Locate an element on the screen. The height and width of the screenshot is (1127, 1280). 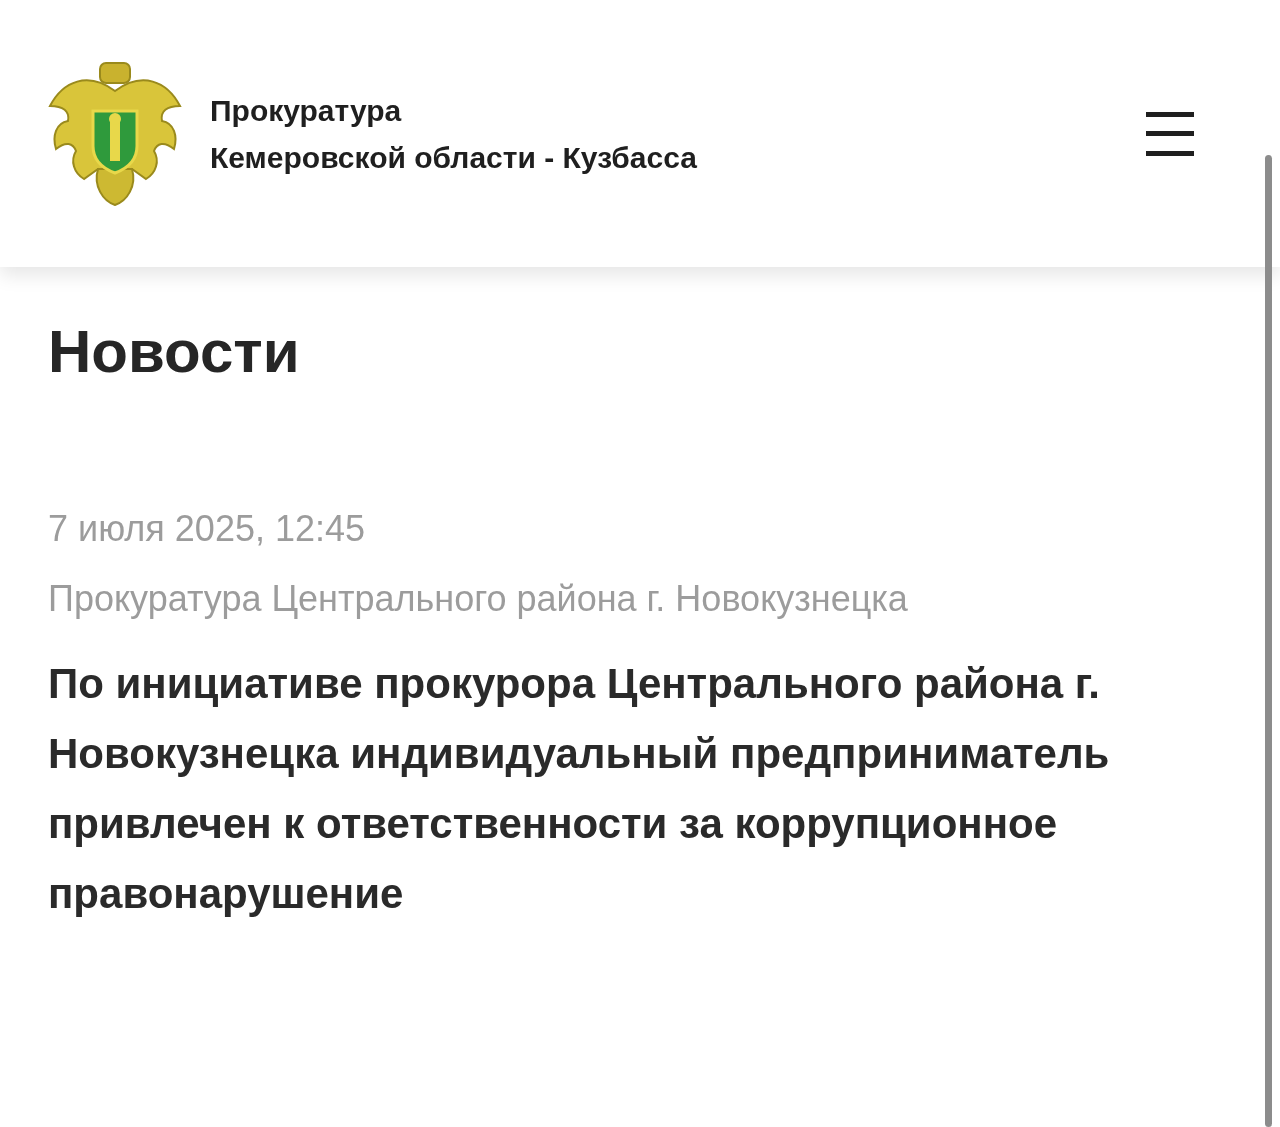
page-title: Новости is located at coordinates (174, 352).